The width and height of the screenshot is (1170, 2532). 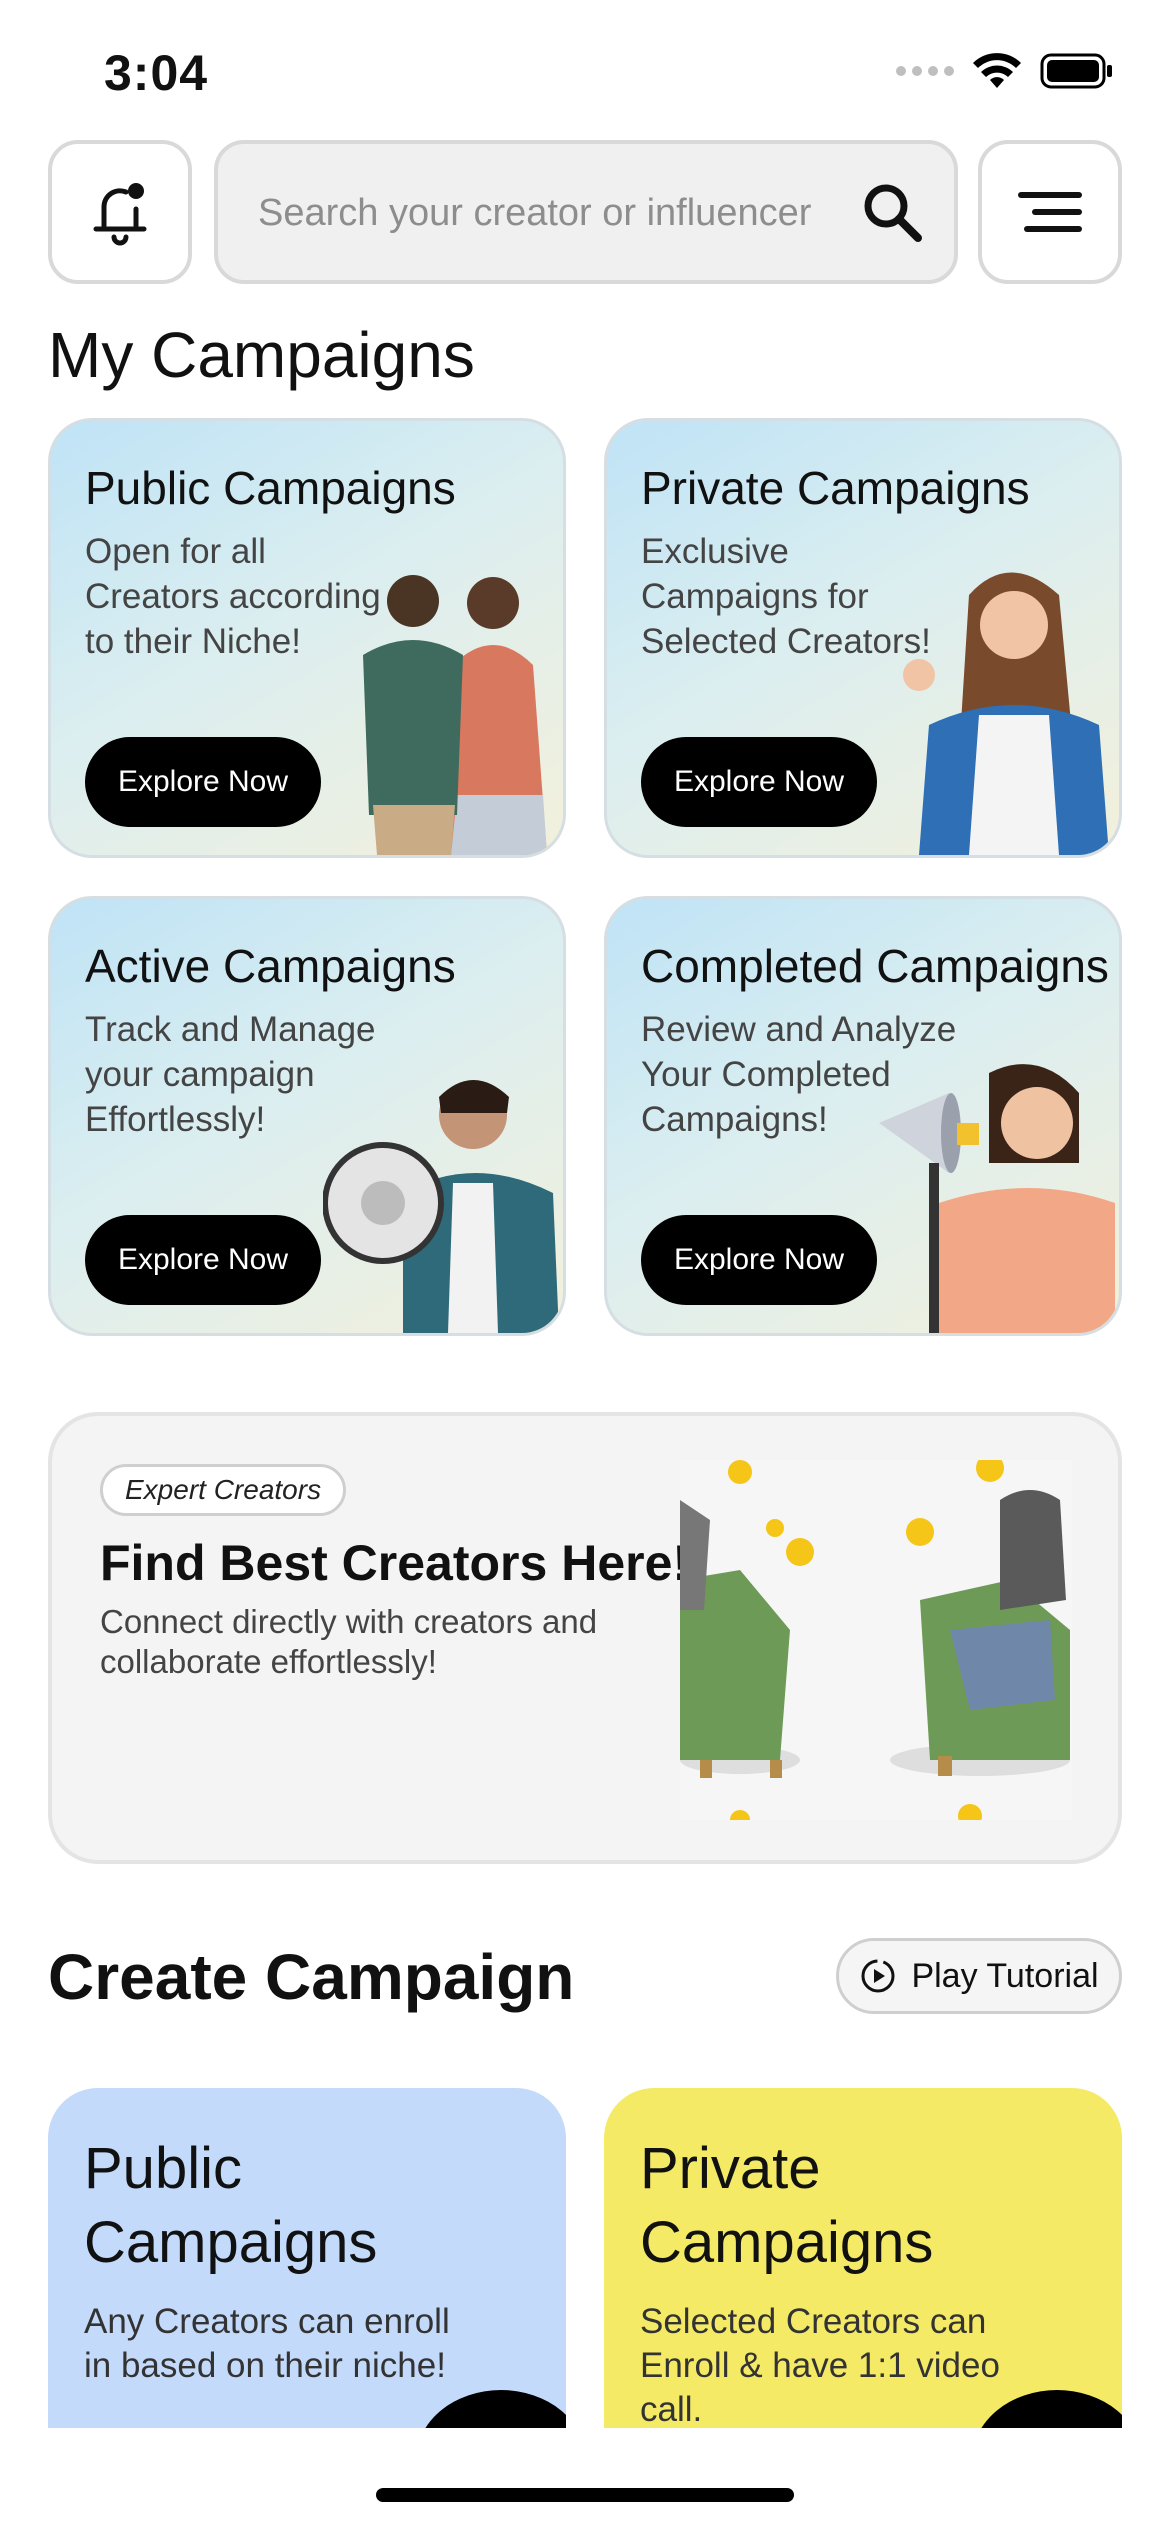 I want to click on notifications-button, so click(x=120, y=212).